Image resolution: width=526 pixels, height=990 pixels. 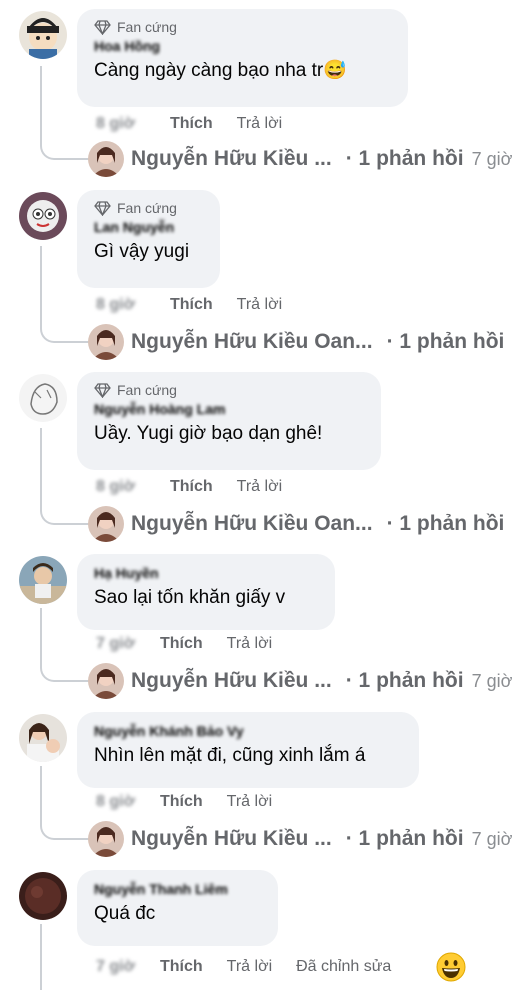 I want to click on comment-text: Sao lại tốn khăn giấy v, so click(x=207, y=598).